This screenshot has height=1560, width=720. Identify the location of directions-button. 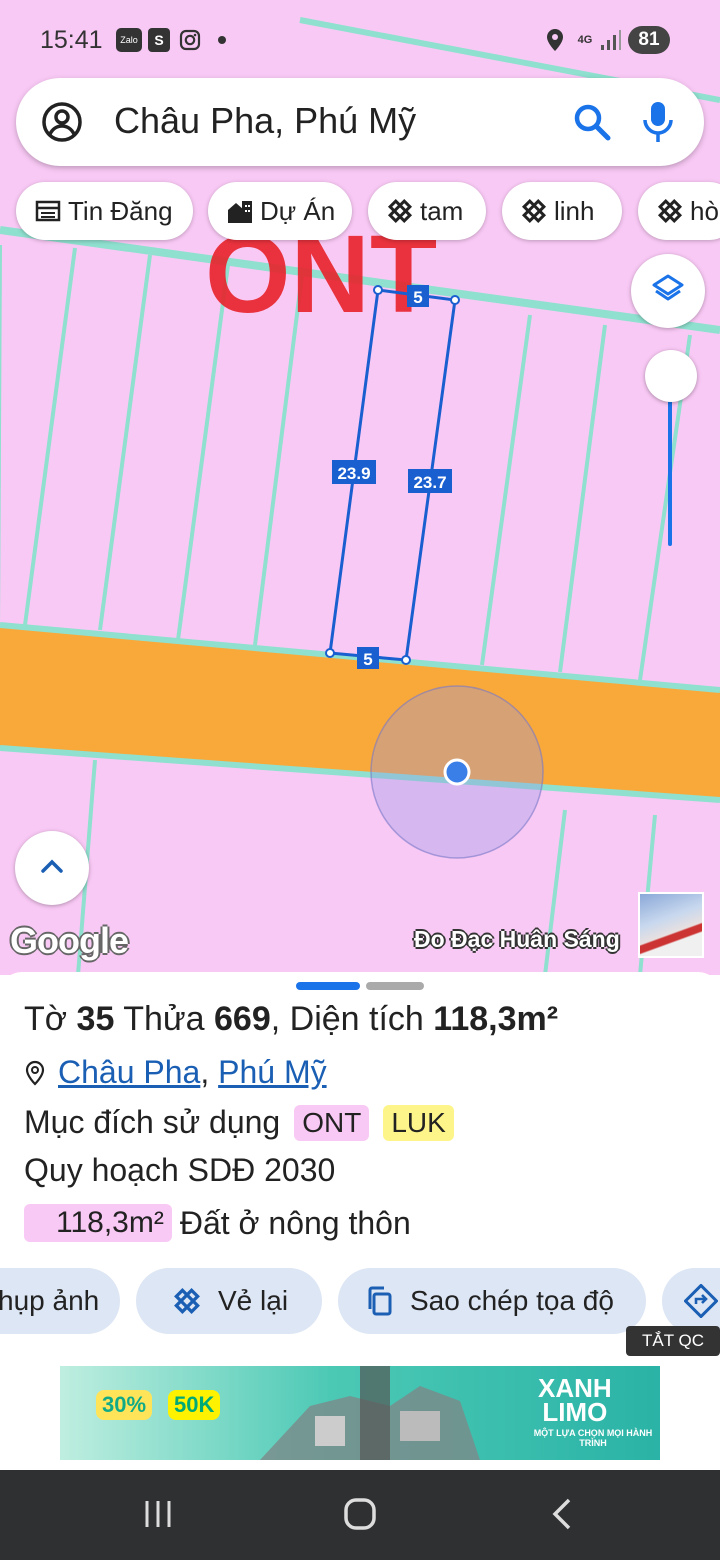
(691, 1301).